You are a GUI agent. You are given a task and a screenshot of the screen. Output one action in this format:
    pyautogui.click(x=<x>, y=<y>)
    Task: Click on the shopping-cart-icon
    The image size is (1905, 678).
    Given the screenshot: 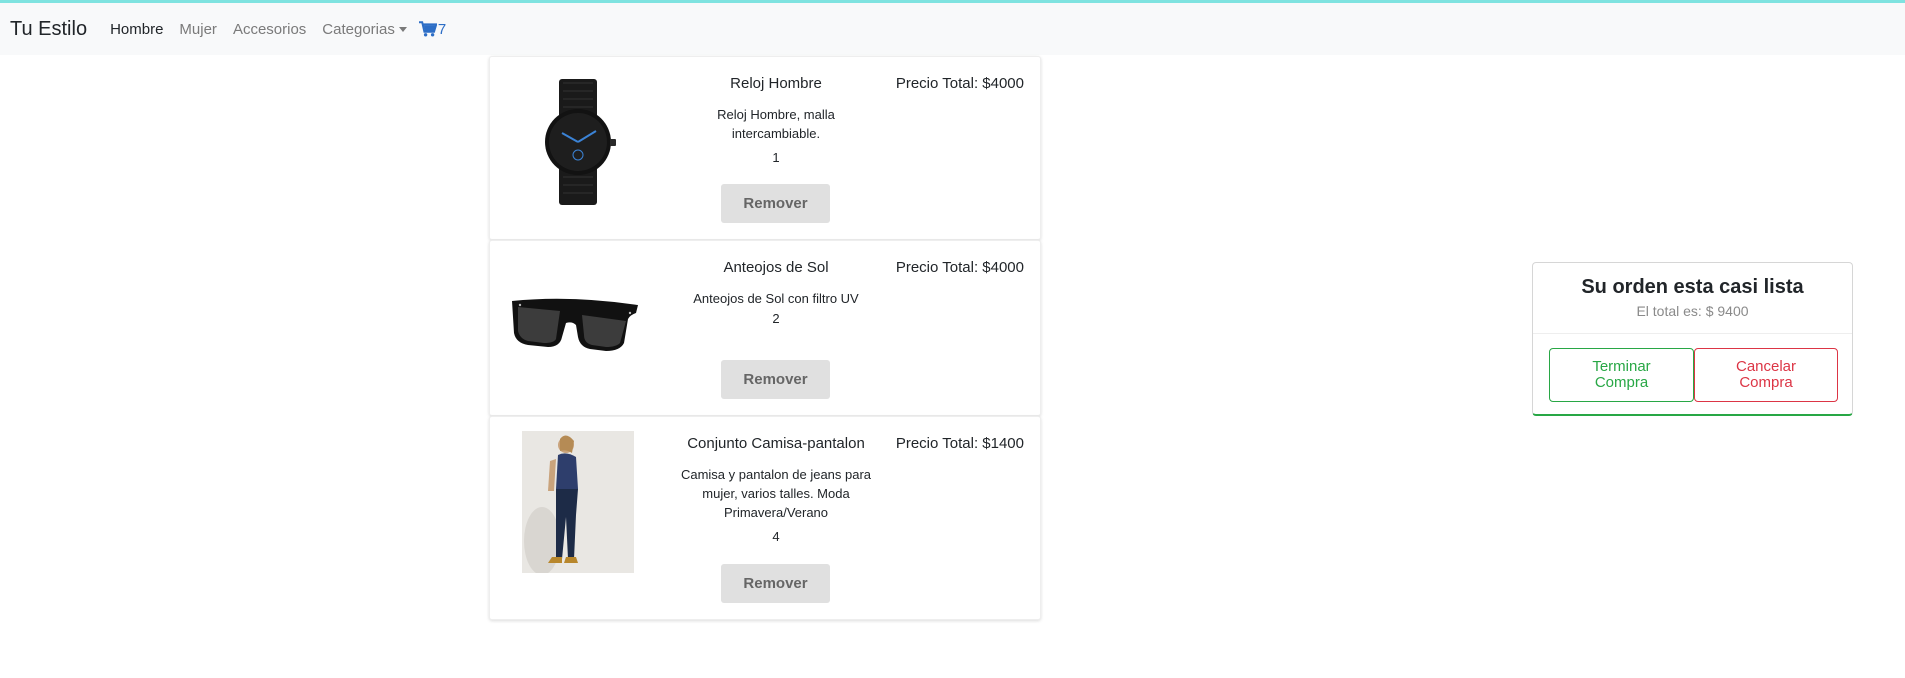 What is the action you would take?
    pyautogui.click(x=427, y=29)
    